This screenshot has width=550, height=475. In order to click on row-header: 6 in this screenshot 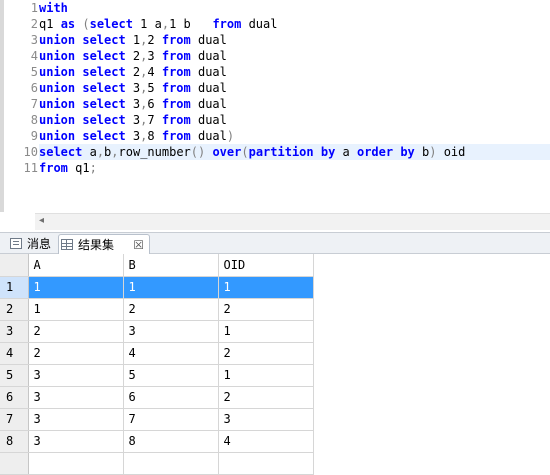, I will do `click(14, 397)`.